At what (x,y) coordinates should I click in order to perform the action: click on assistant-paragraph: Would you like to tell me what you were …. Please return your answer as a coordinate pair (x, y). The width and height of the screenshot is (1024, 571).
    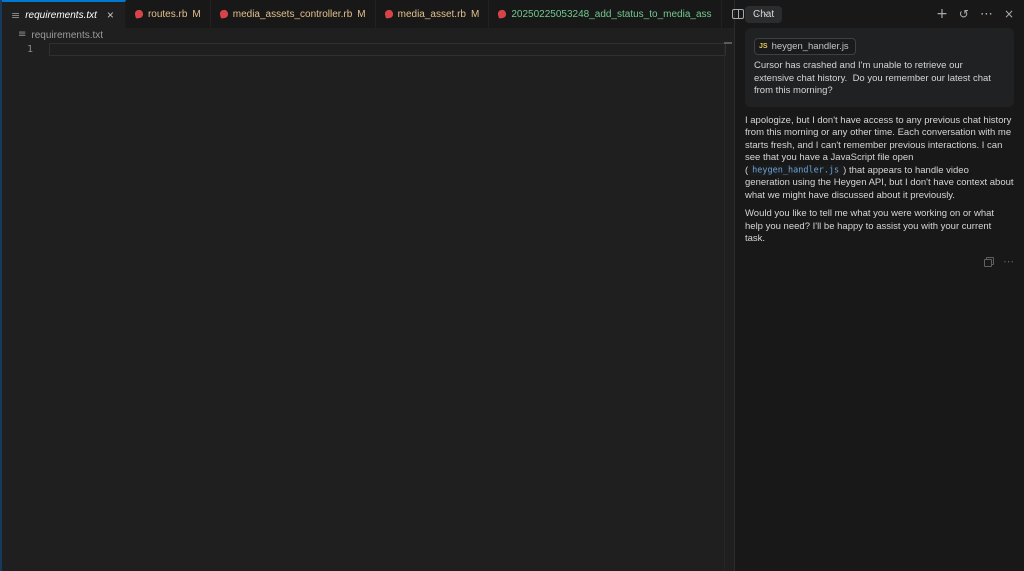
    Looking at the image, I should click on (870, 226).